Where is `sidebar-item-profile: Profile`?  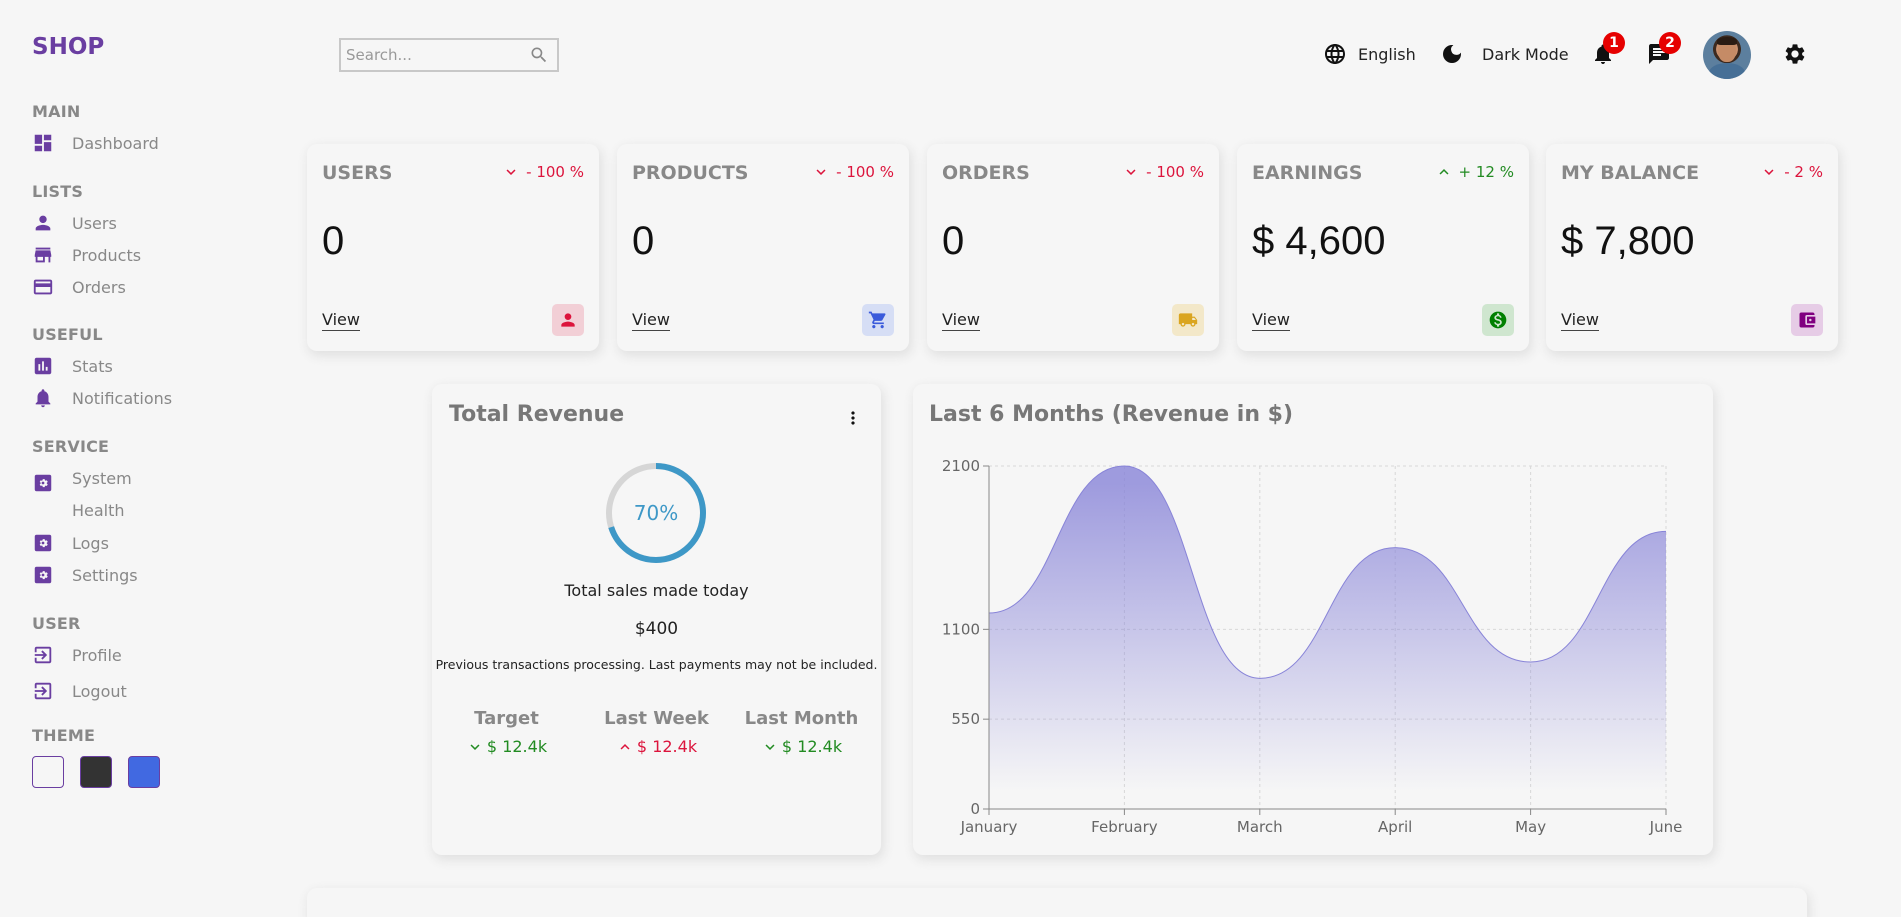 sidebar-item-profile: Profile is located at coordinates (77, 655).